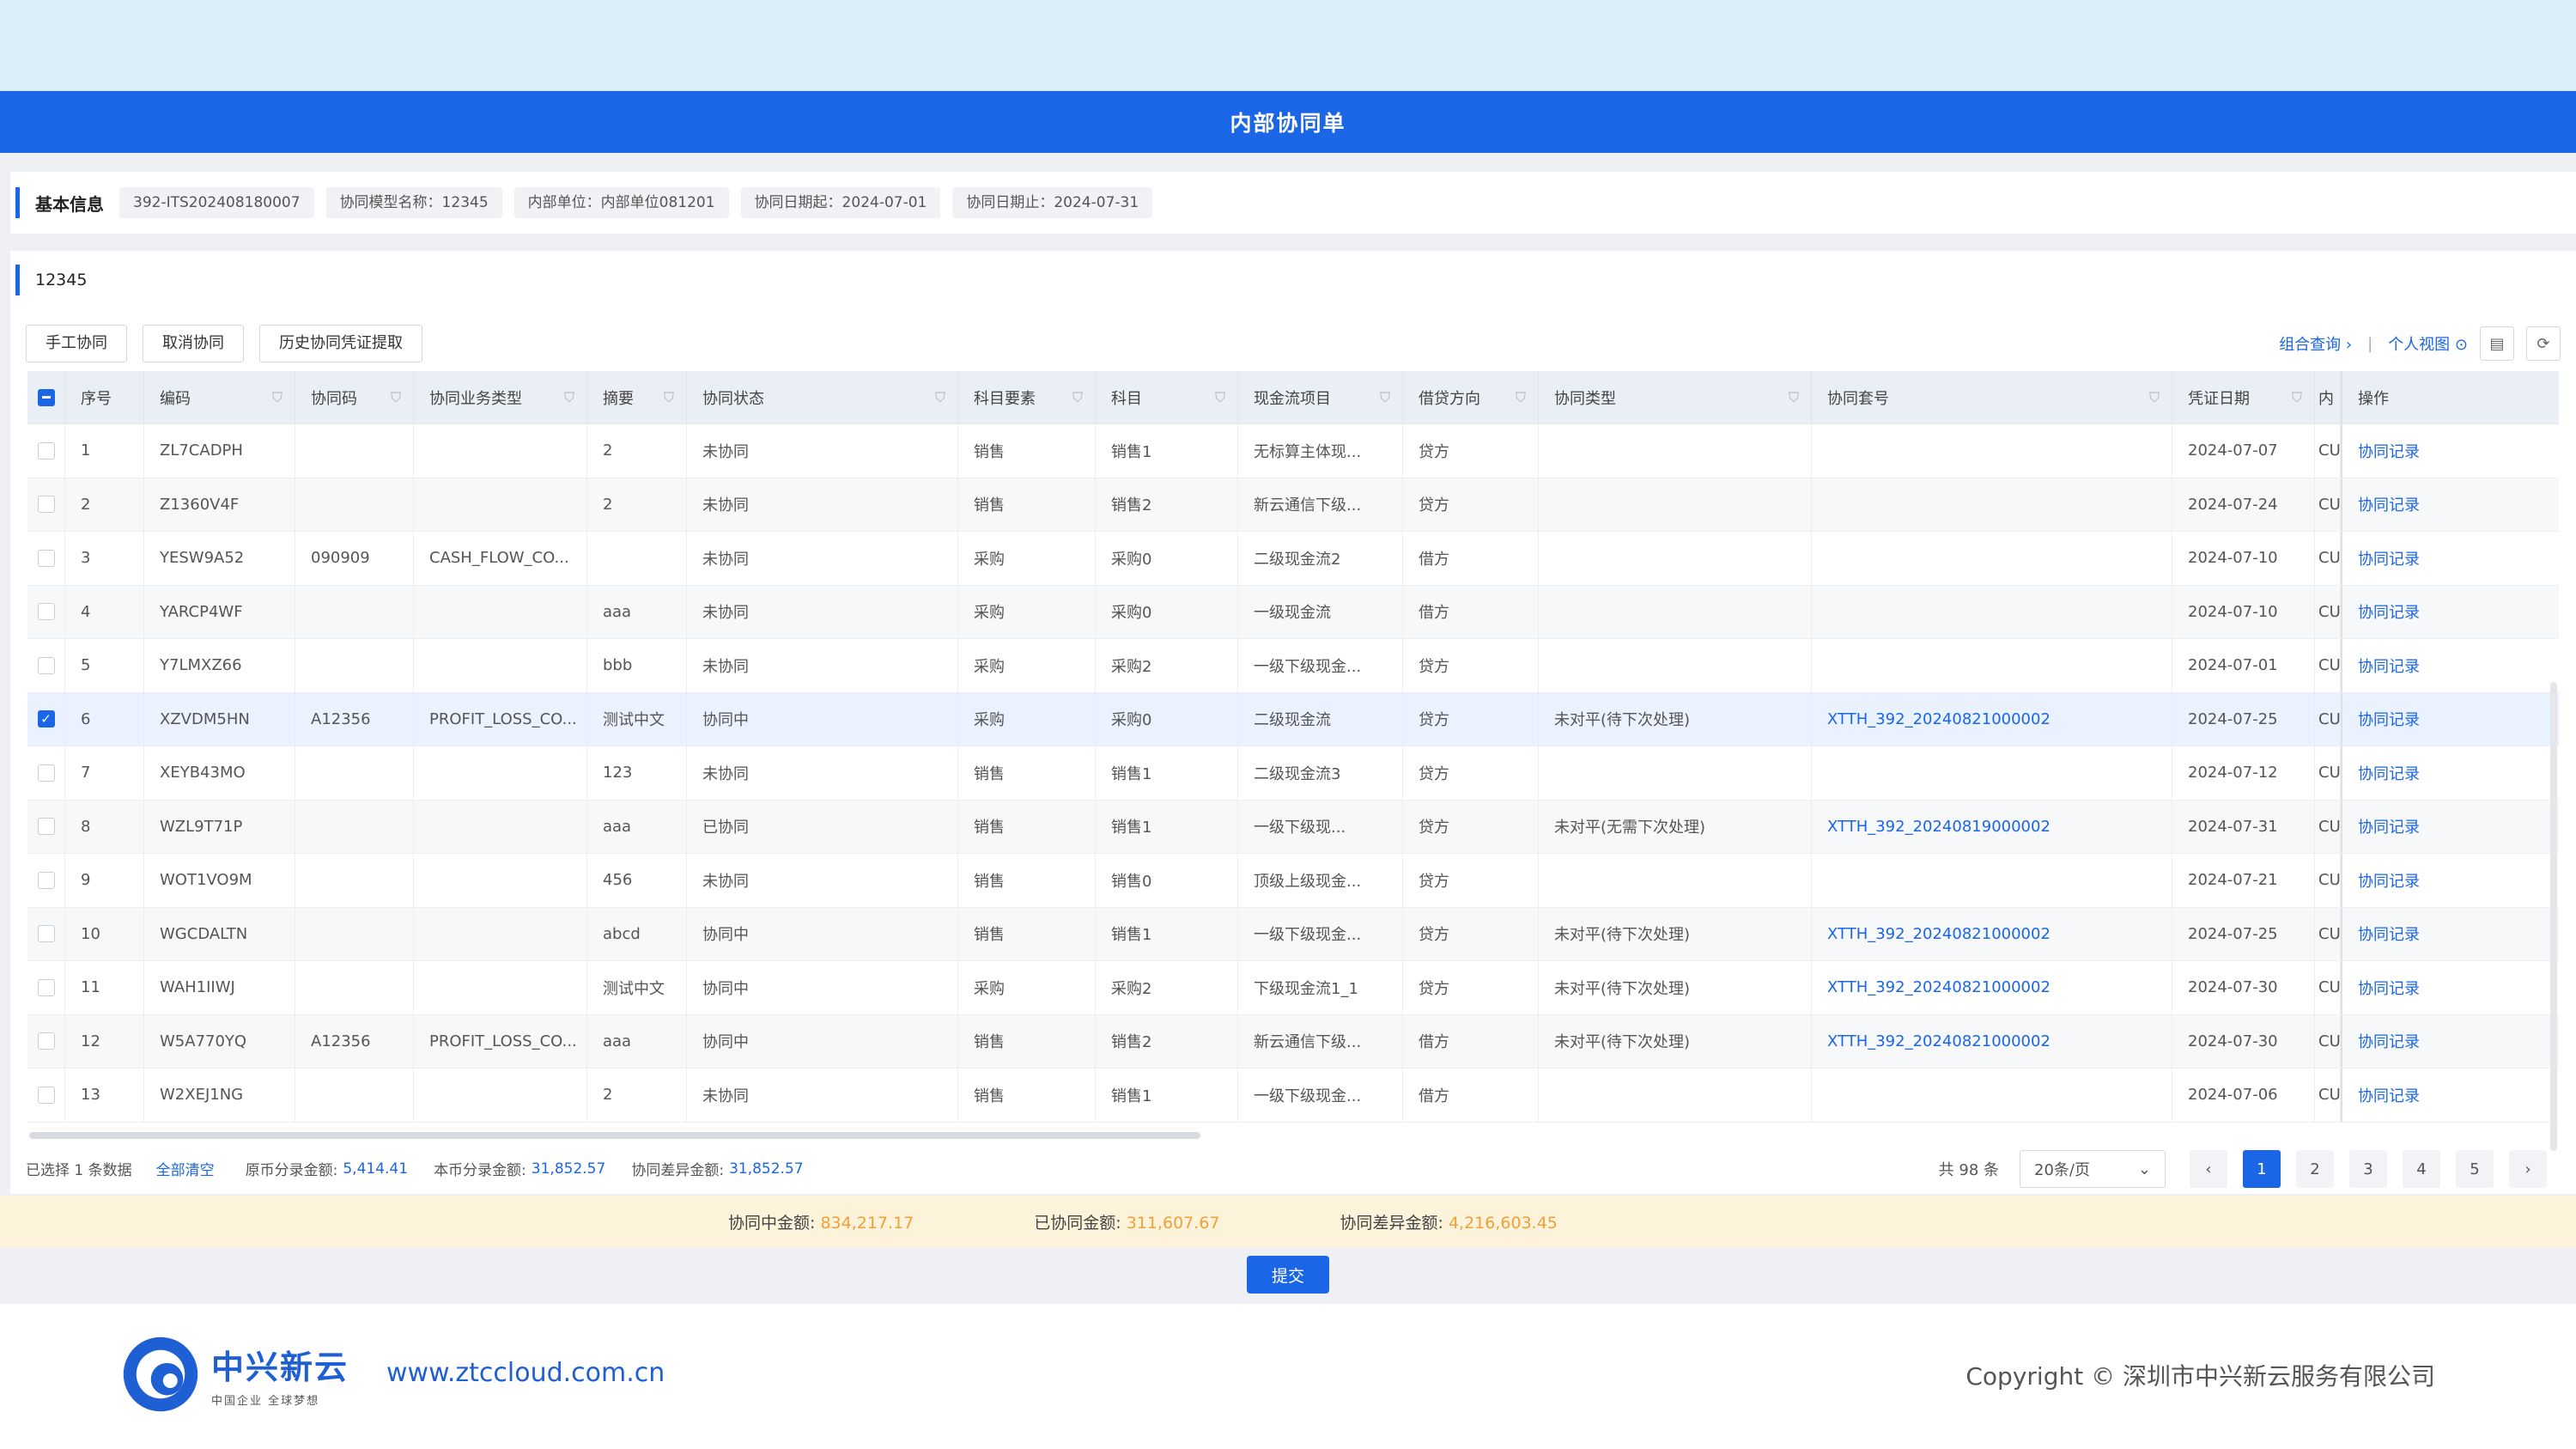 This screenshot has height=1449, width=2576. I want to click on col-header-subject: 科目 ⛉, so click(1167, 397).